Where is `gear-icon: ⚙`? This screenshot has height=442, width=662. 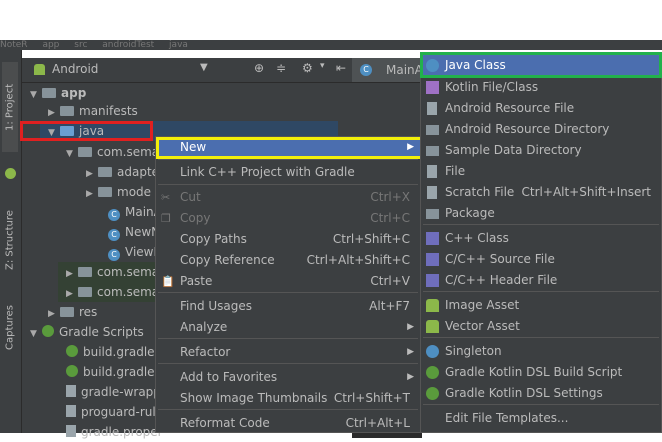
gear-icon: ⚙ is located at coordinates (307, 68).